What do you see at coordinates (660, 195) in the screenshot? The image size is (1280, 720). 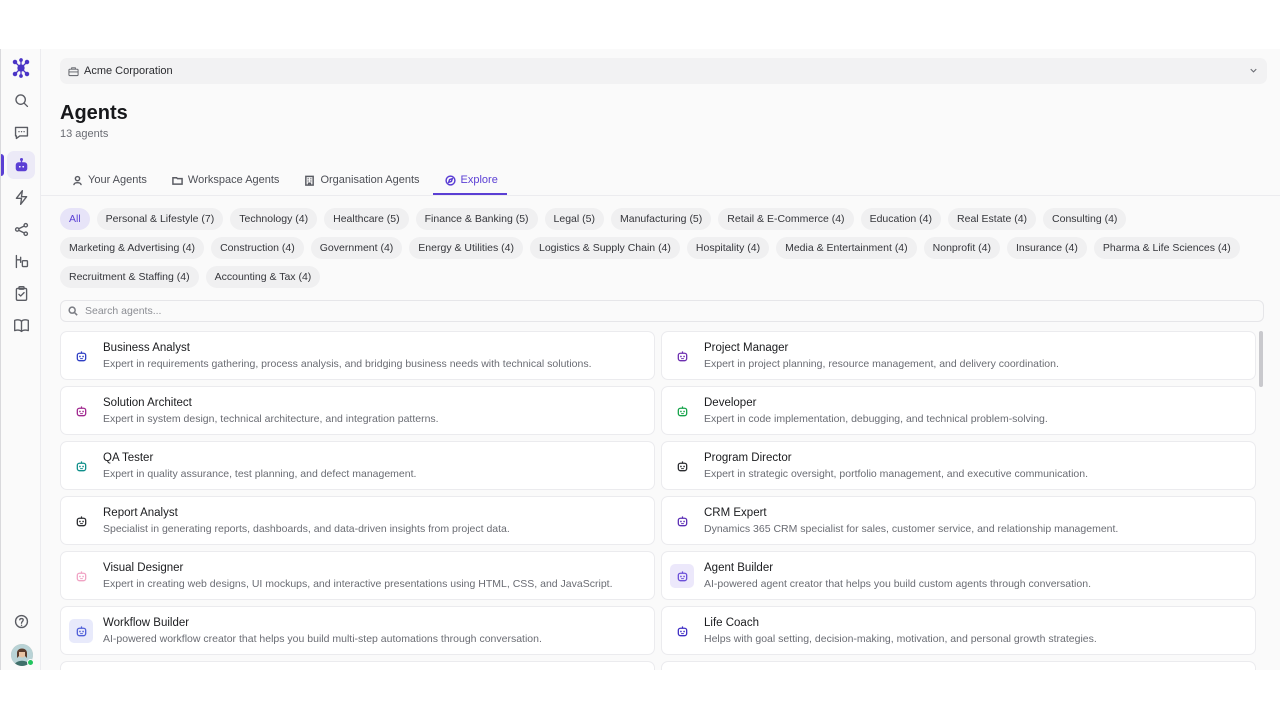 I see `tab-divider` at bounding box center [660, 195].